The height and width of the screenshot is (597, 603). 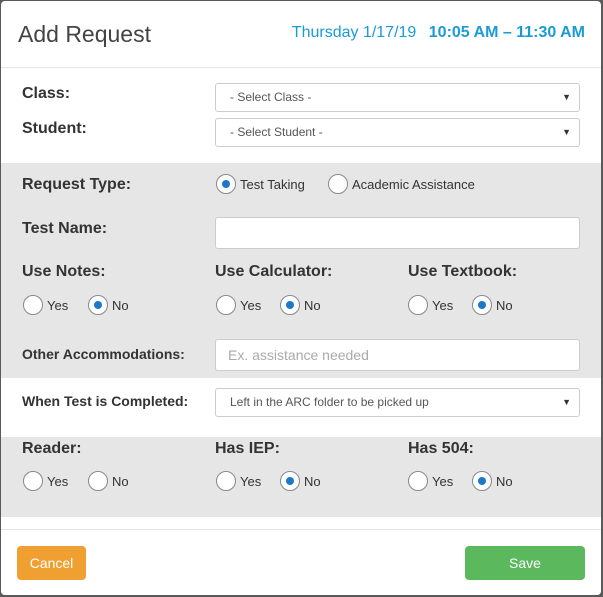 I want to click on class-label: Class:, so click(x=46, y=93).